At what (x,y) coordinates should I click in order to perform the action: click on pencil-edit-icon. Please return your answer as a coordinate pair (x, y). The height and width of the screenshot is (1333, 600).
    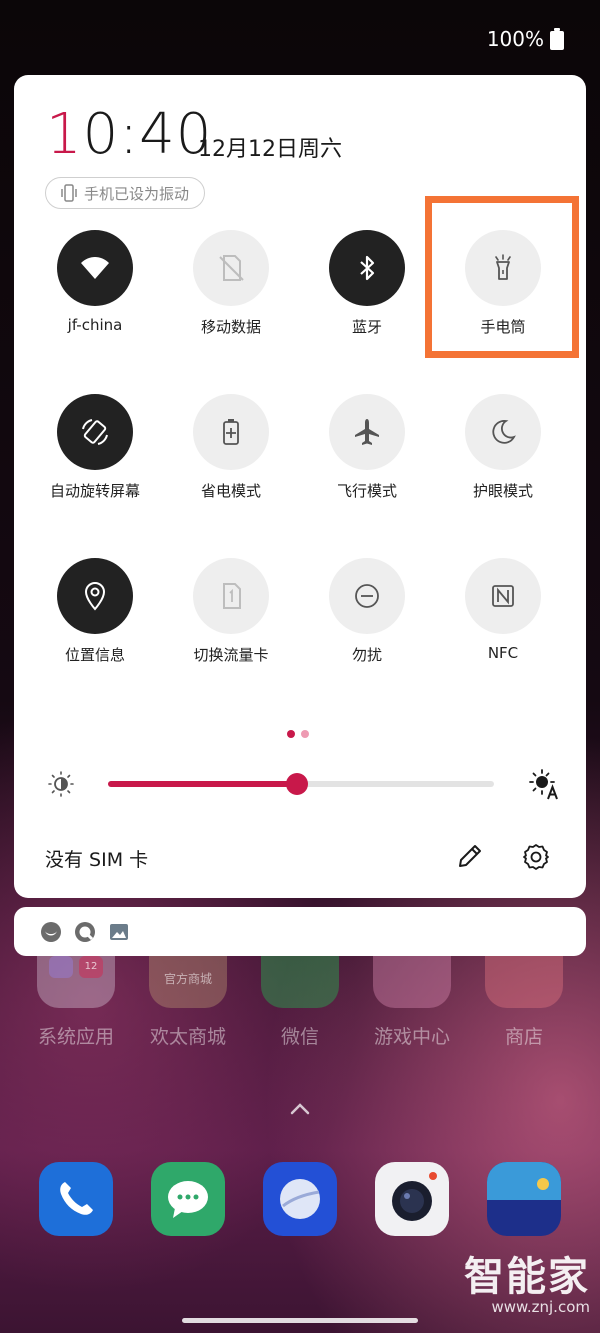
    Looking at the image, I should click on (470, 856).